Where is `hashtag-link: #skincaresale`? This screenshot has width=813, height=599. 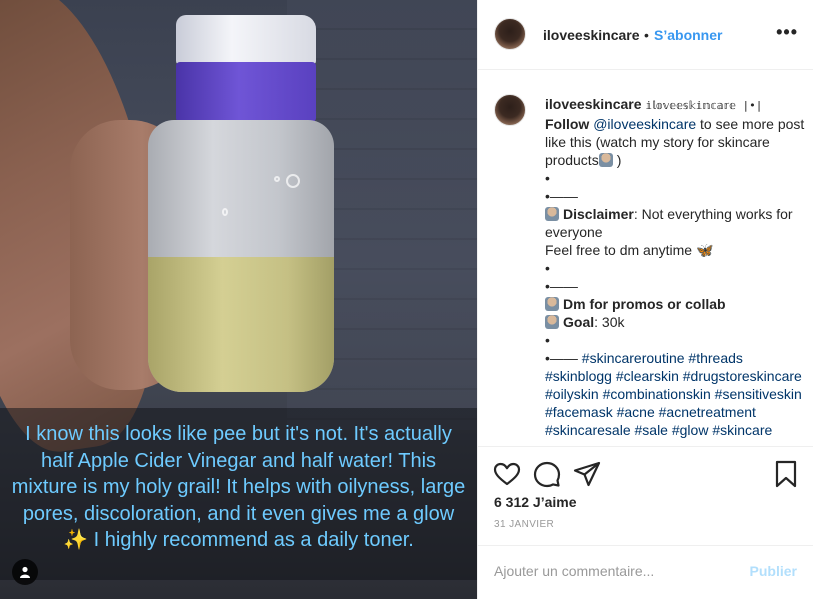 hashtag-link: #skincaresale is located at coordinates (588, 430).